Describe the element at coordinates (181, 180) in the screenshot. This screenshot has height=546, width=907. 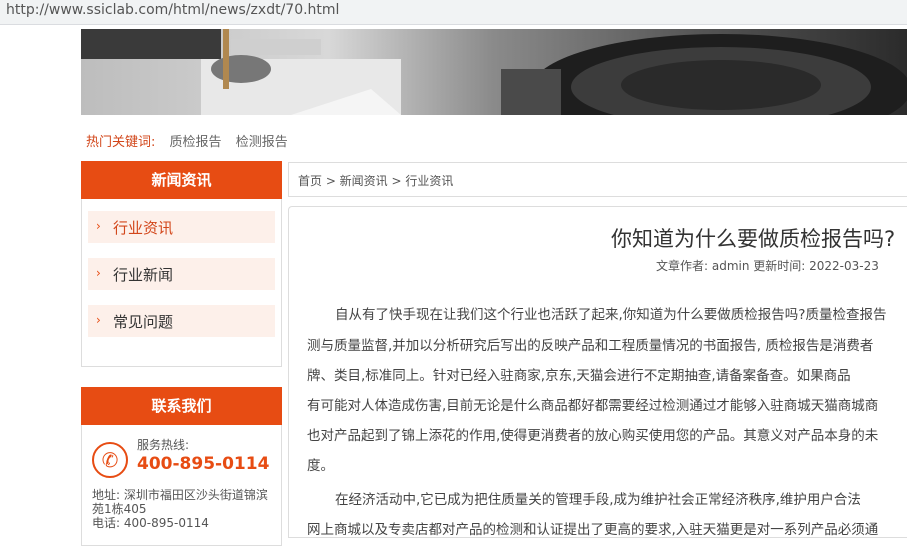
I see `news-section-title: 新闻资讯` at that location.